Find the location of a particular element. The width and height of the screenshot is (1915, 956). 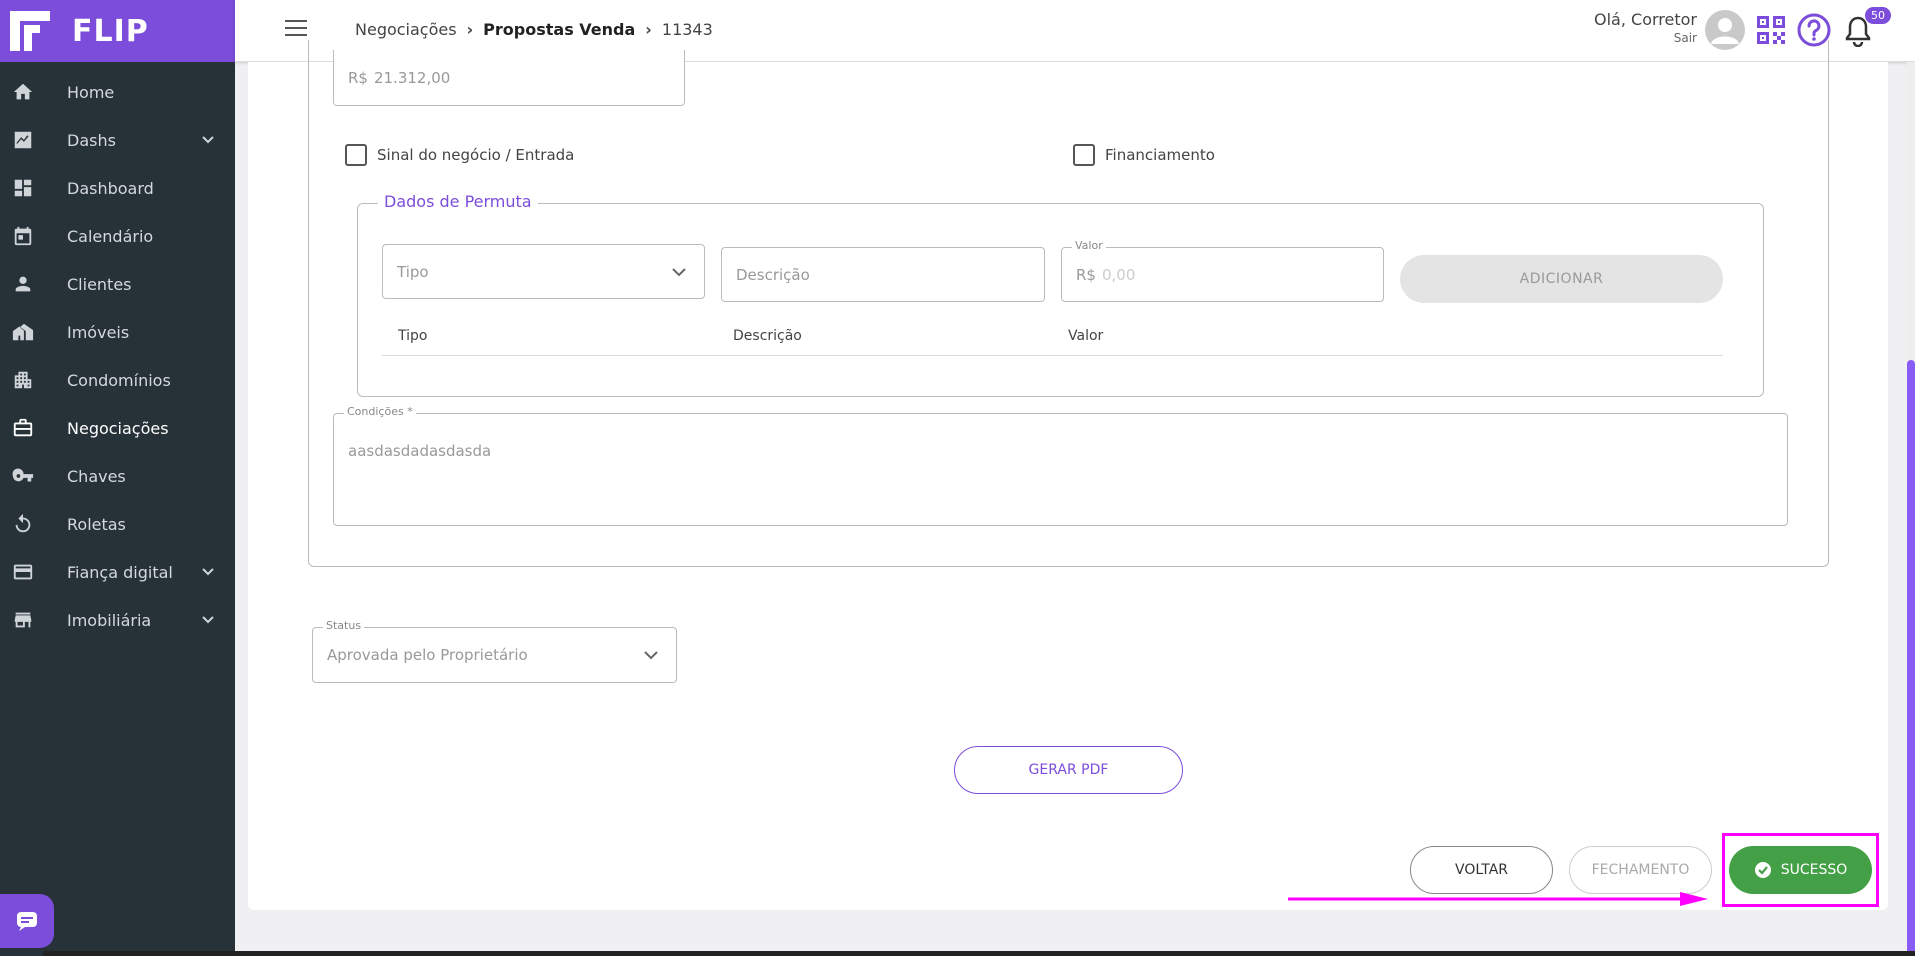

breadcrumb: Negociações › Propostas Venda › 11343 is located at coordinates (534, 29).